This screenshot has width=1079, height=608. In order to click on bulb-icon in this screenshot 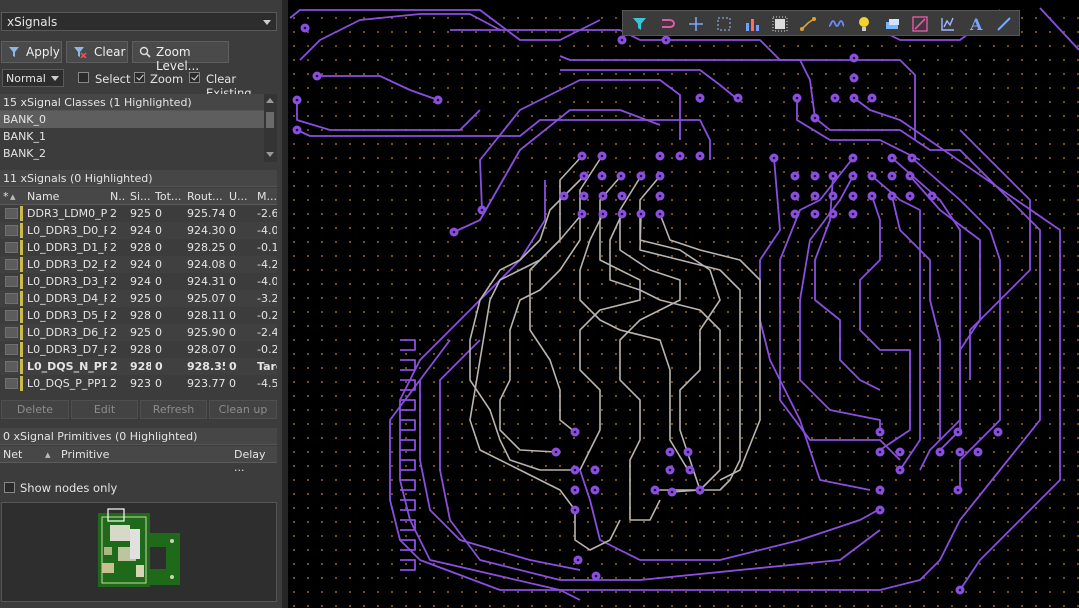, I will do `click(864, 24)`.